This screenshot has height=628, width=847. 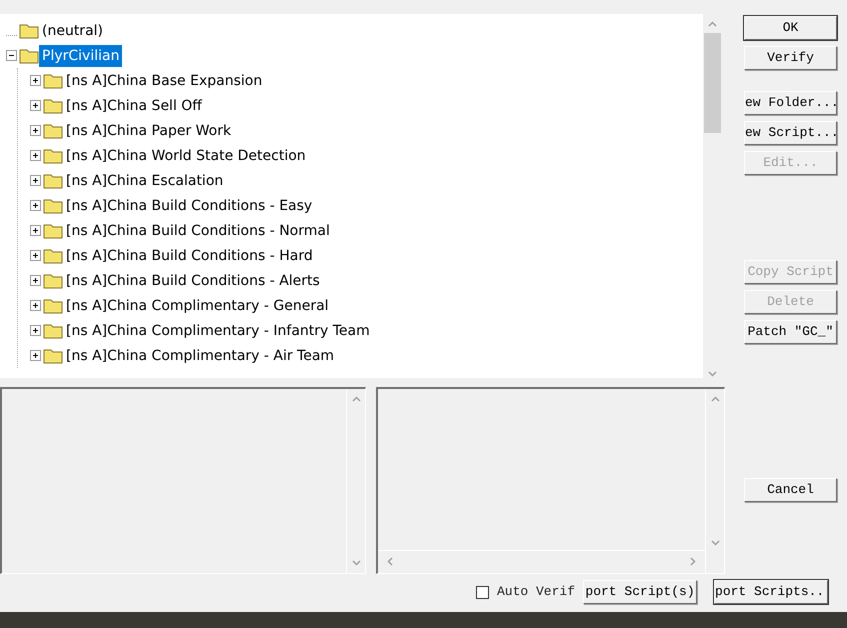 What do you see at coordinates (218, 331) in the screenshot?
I see `tree-item: [ns A]China Complimentary - Infantry Team` at bounding box center [218, 331].